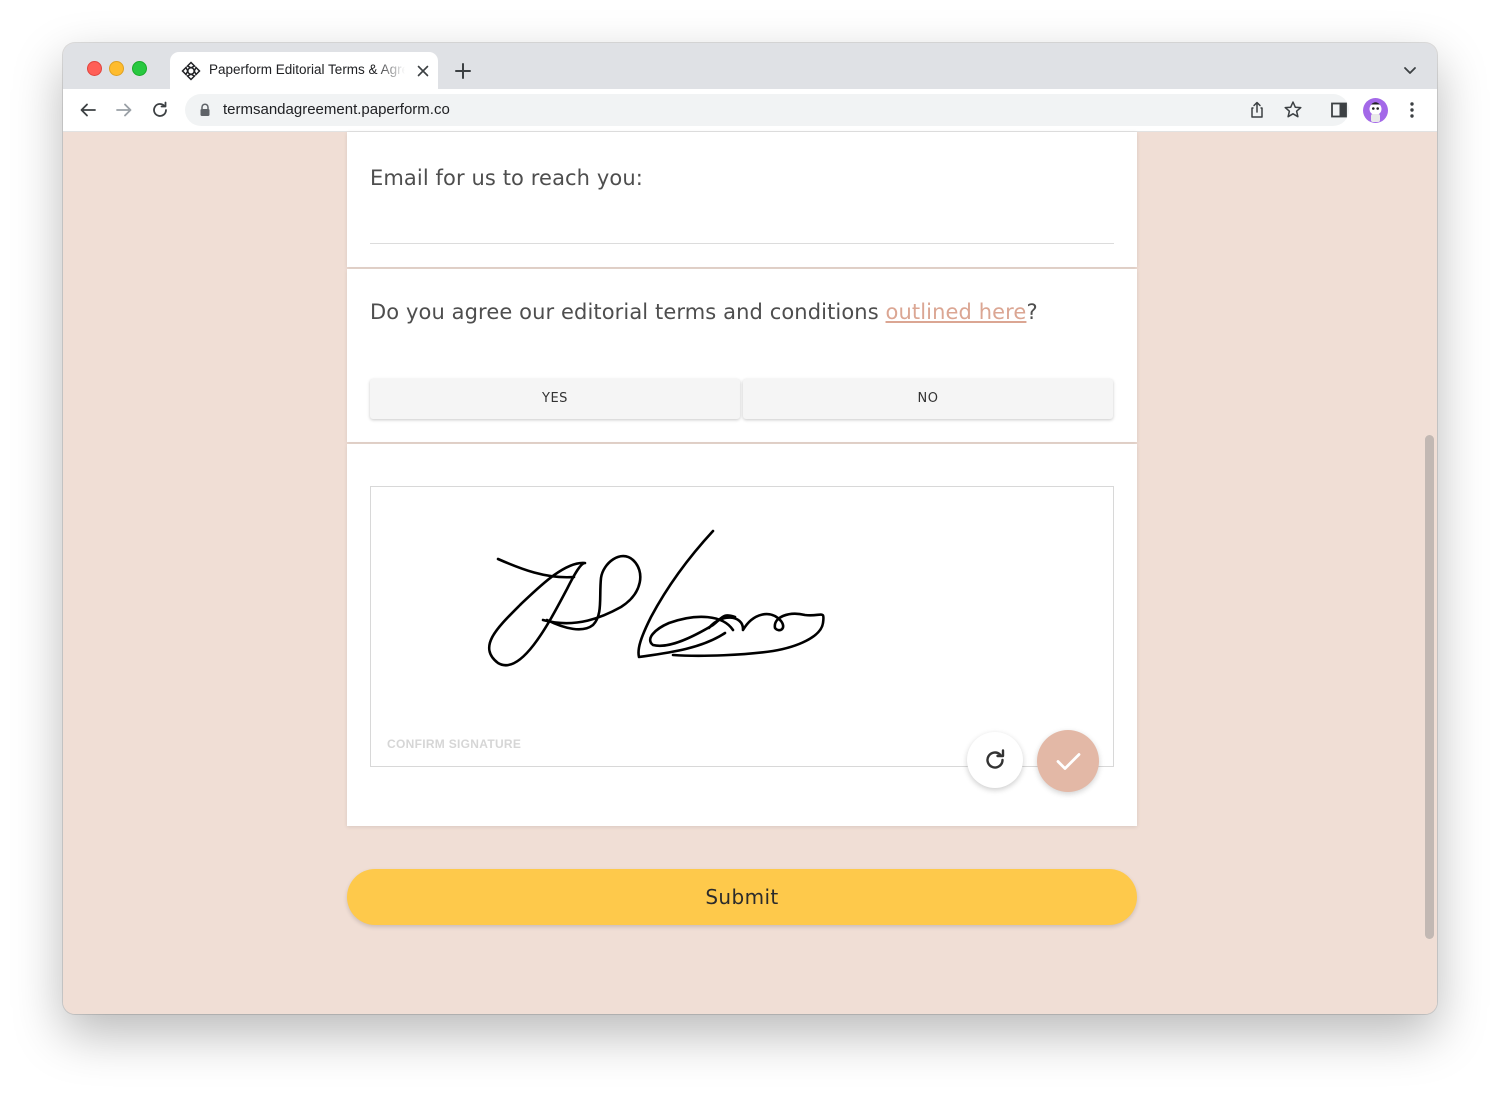  What do you see at coordinates (928, 399) in the screenshot?
I see `no-button: NO` at bounding box center [928, 399].